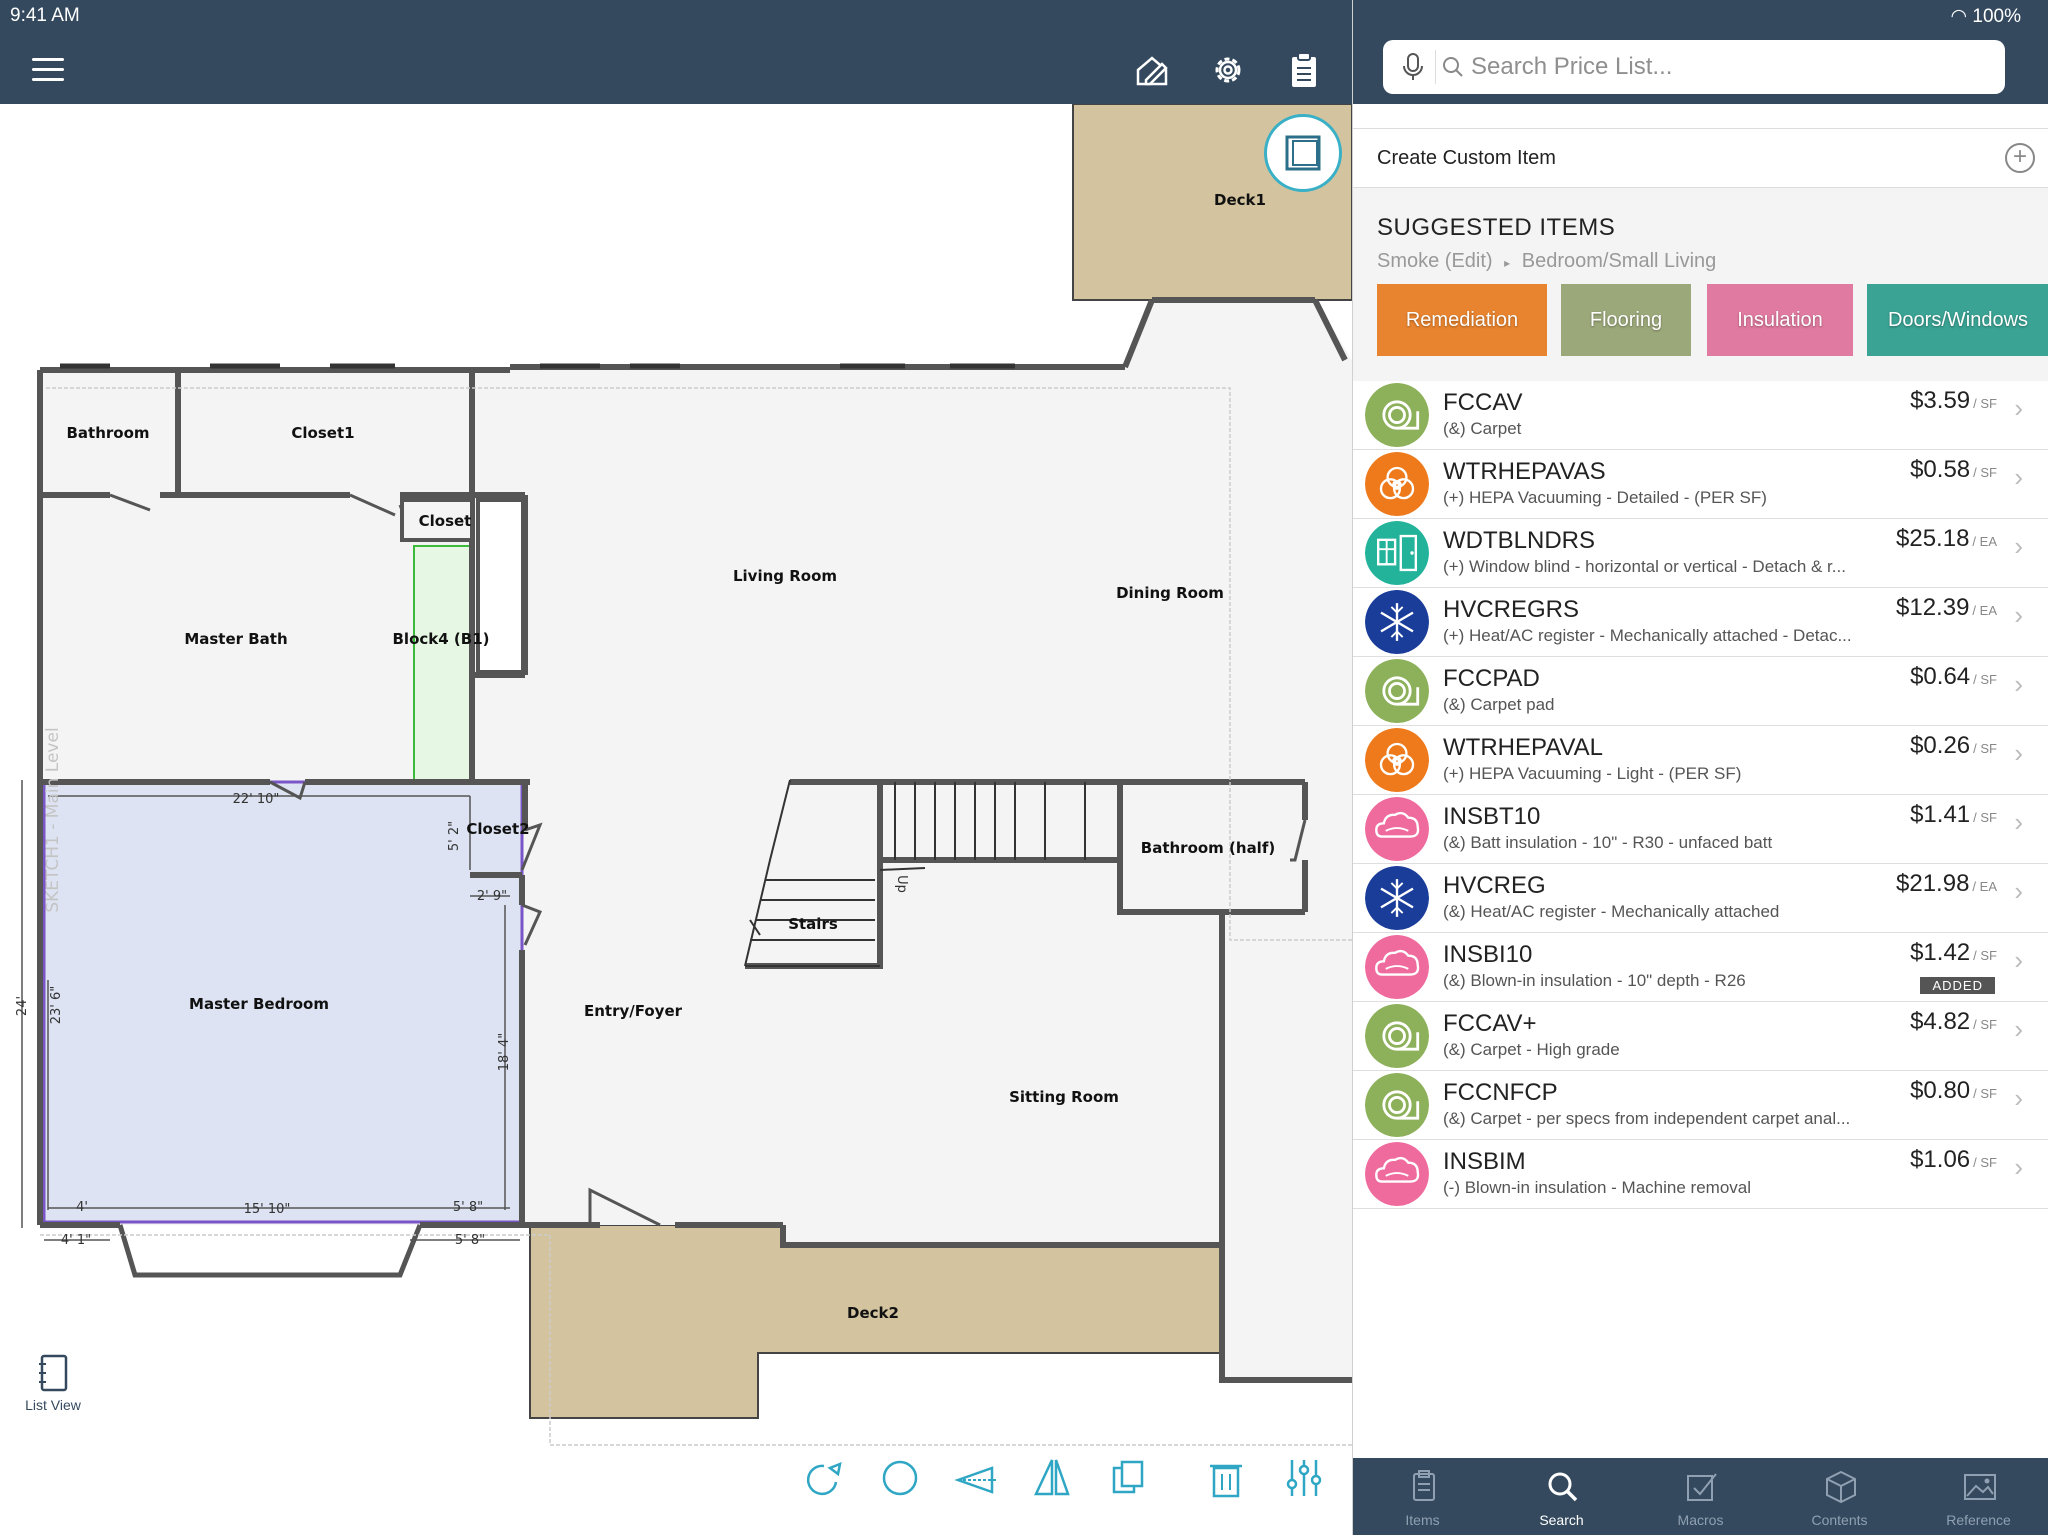 Image resolution: width=2048 pixels, height=1535 pixels. What do you see at coordinates (785, 576) in the screenshot?
I see `room-label-living-room: Living Room` at bounding box center [785, 576].